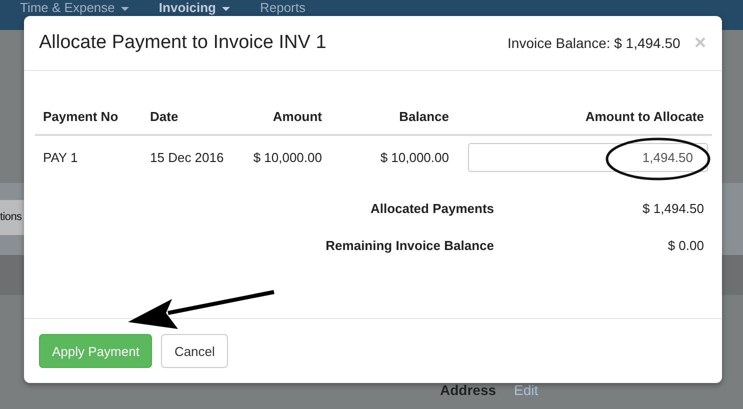  Describe the element at coordinates (81, 116) in the screenshot. I see `column-header: Payment No` at that location.